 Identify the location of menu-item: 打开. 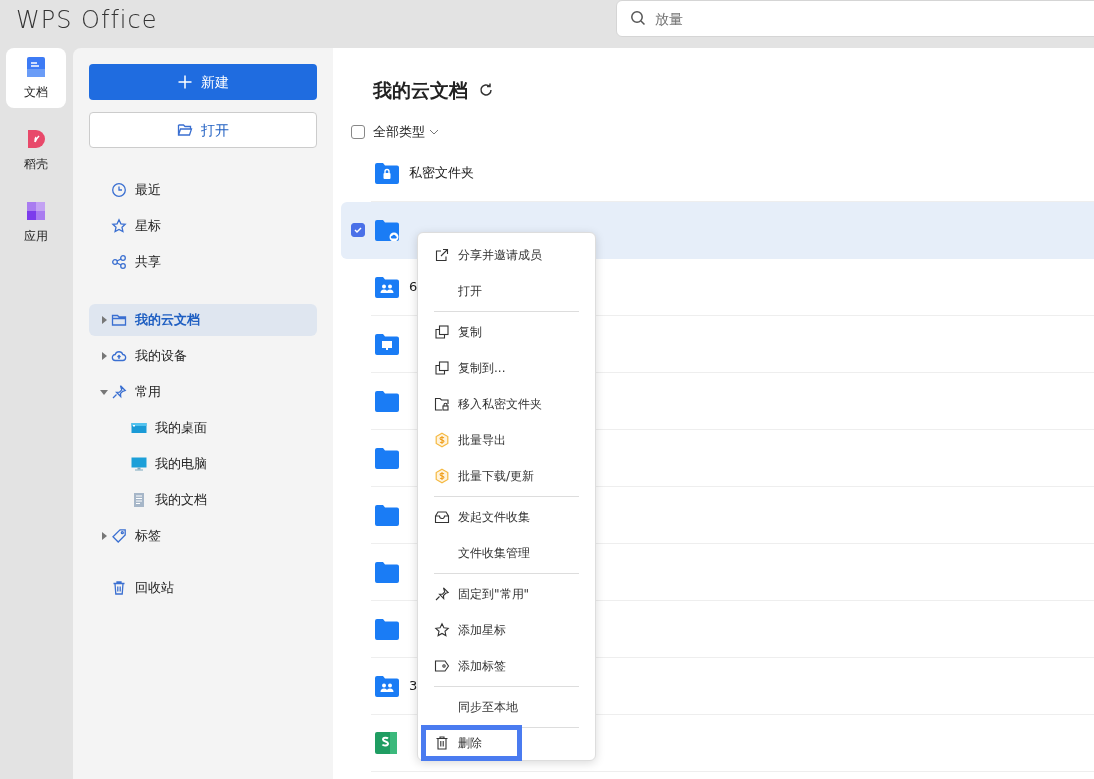
(506, 291).